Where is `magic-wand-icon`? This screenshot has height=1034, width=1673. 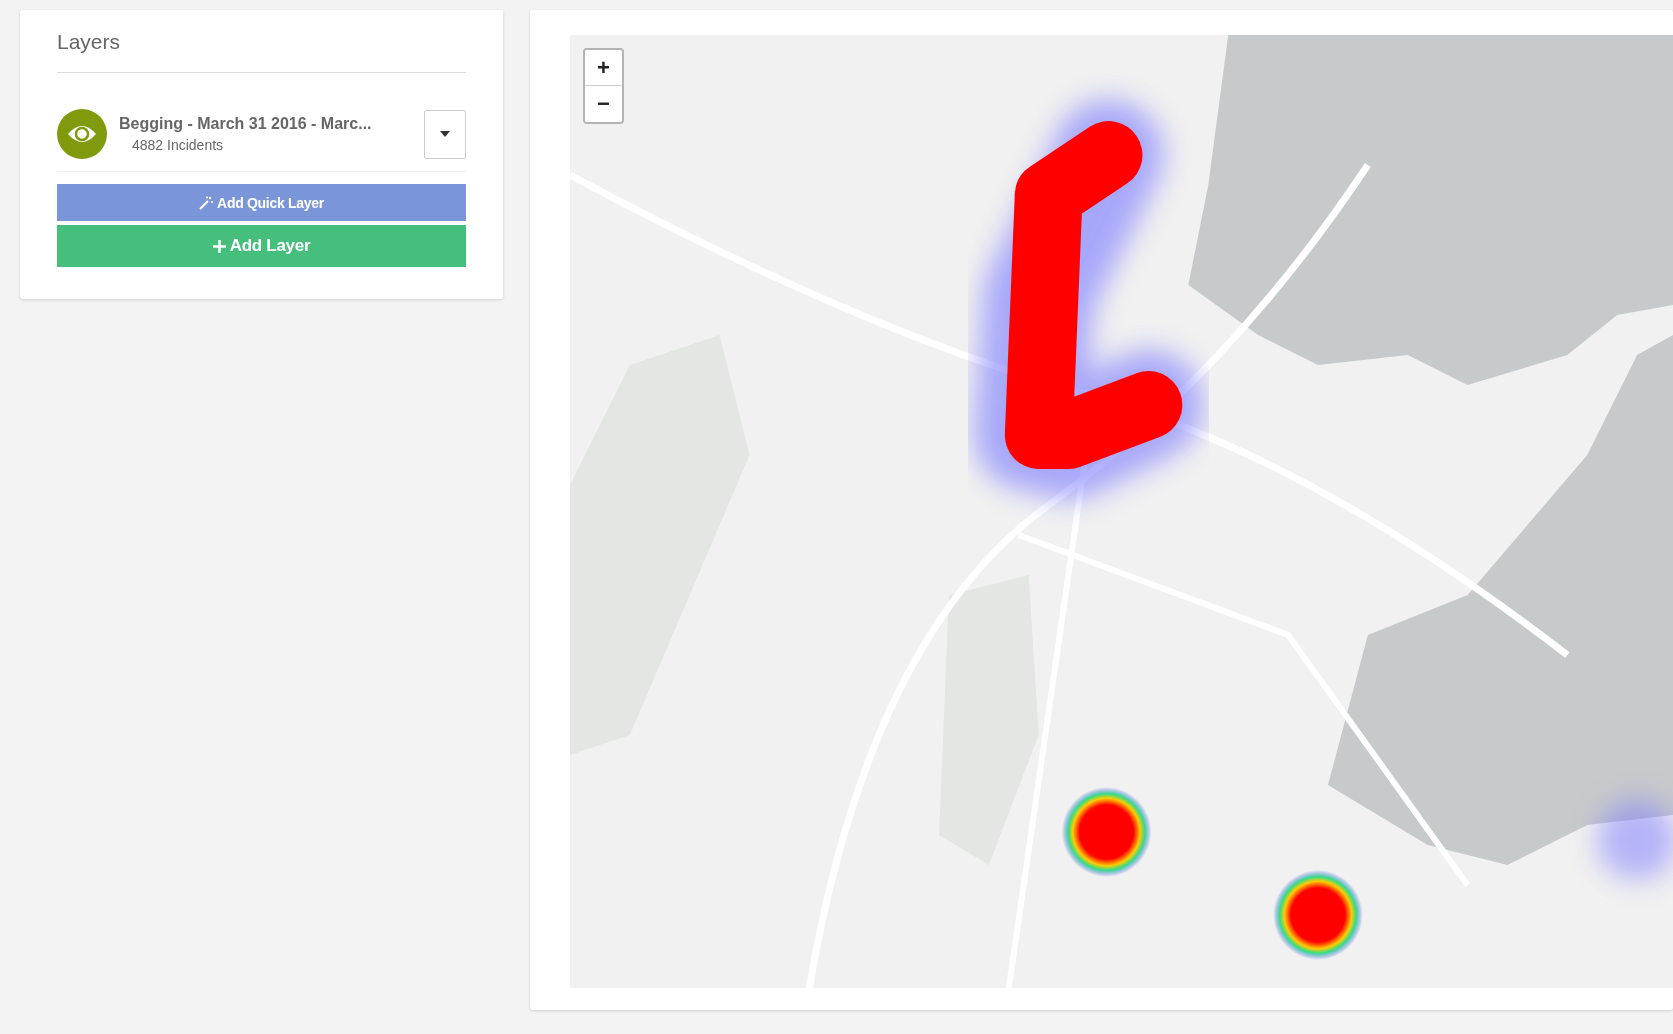 magic-wand-icon is located at coordinates (206, 202).